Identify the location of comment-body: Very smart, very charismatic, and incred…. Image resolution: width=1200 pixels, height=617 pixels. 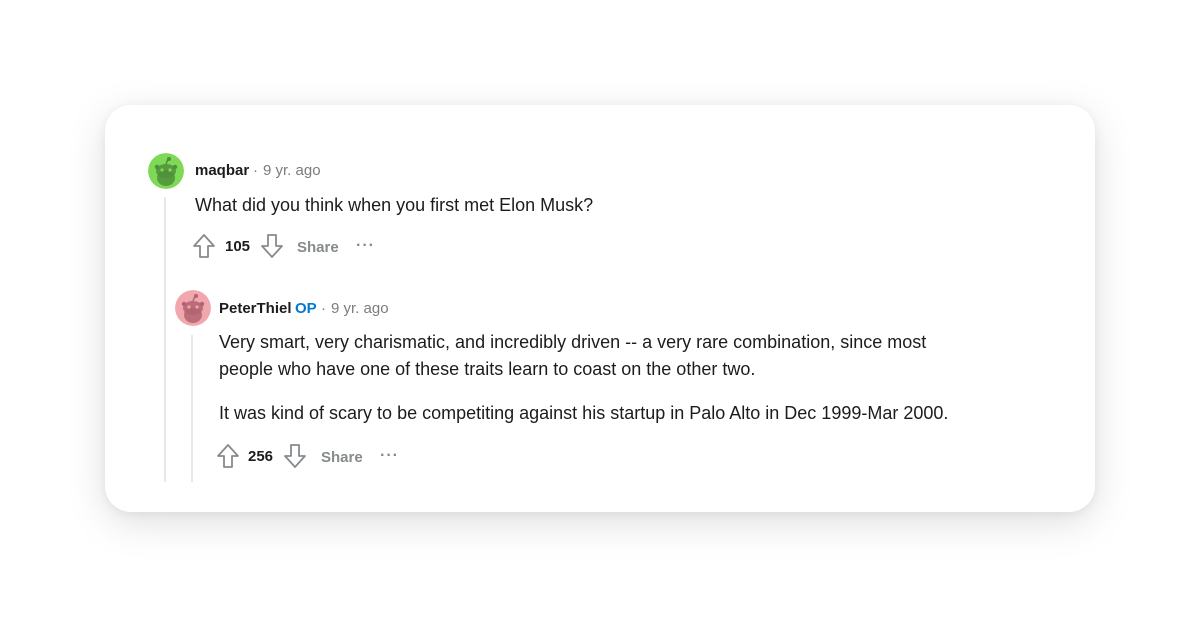
(599, 378).